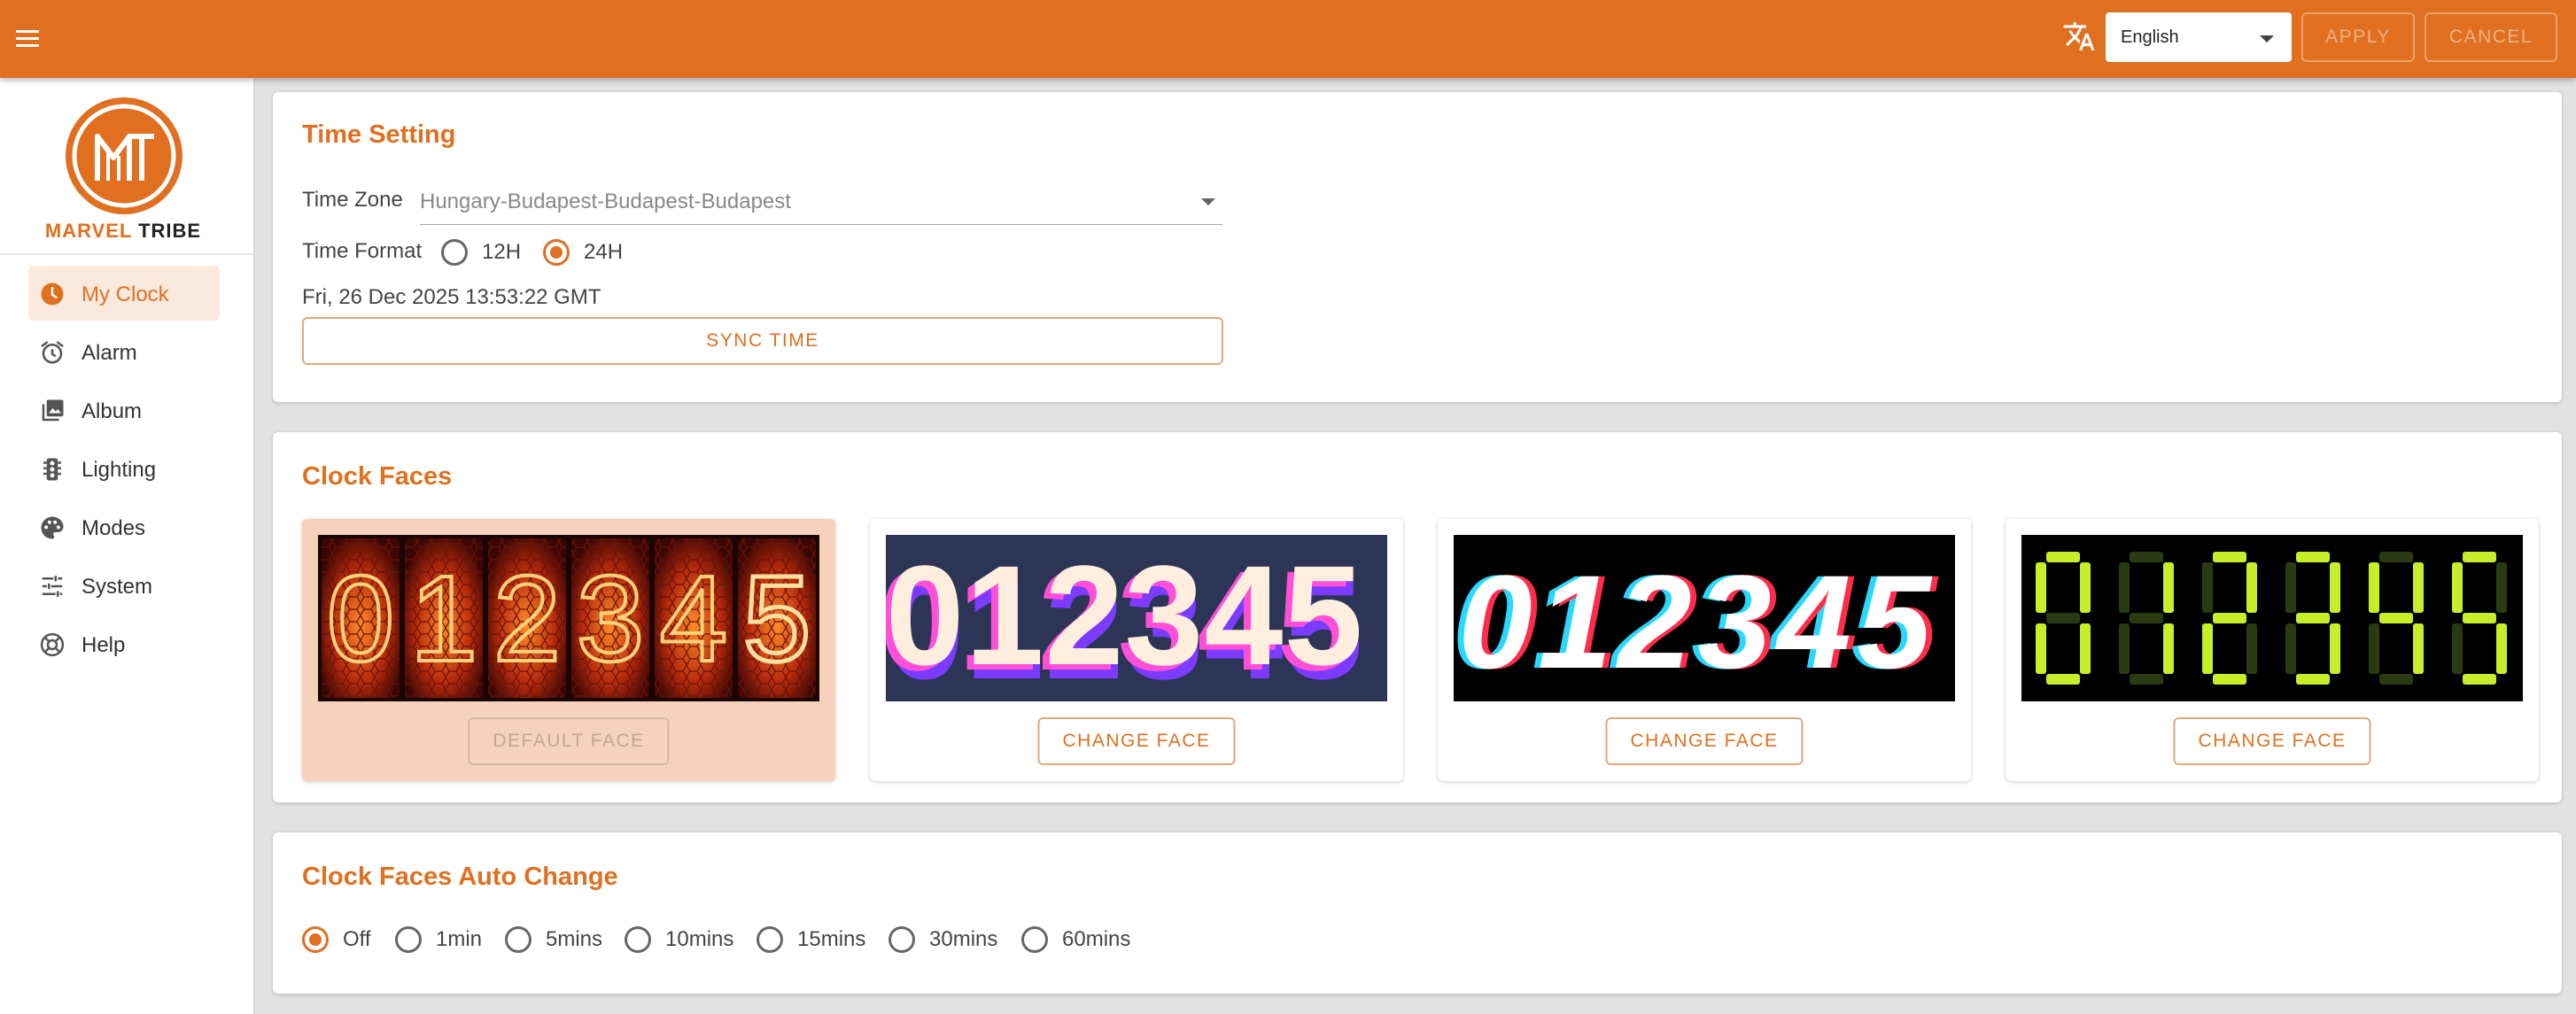  Describe the element at coordinates (124, 644) in the screenshot. I see `sidebar-item-help: Help` at that location.